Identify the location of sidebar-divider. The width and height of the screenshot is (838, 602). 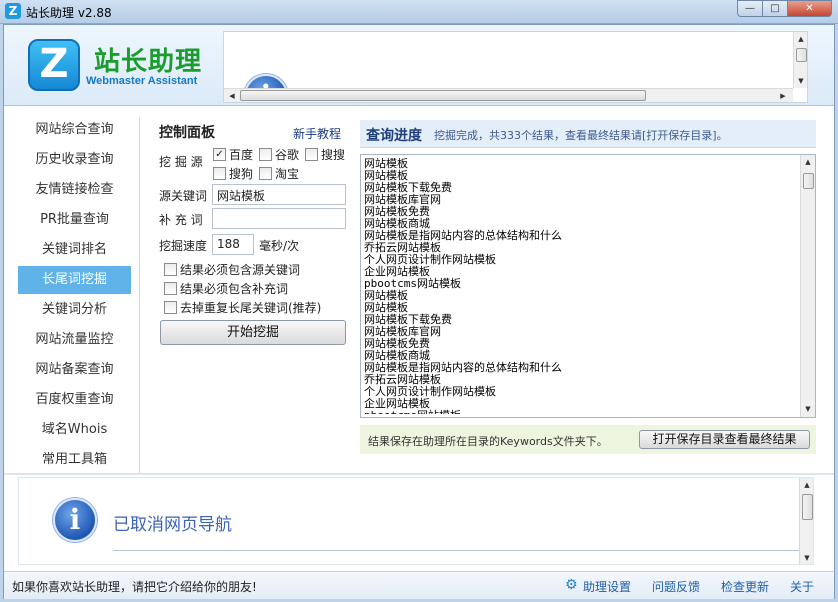
(139, 295).